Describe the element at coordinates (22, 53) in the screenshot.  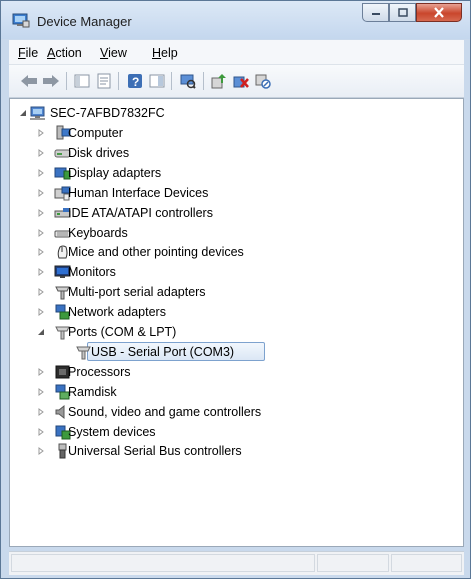
I see `menu-access-key: F` at that location.